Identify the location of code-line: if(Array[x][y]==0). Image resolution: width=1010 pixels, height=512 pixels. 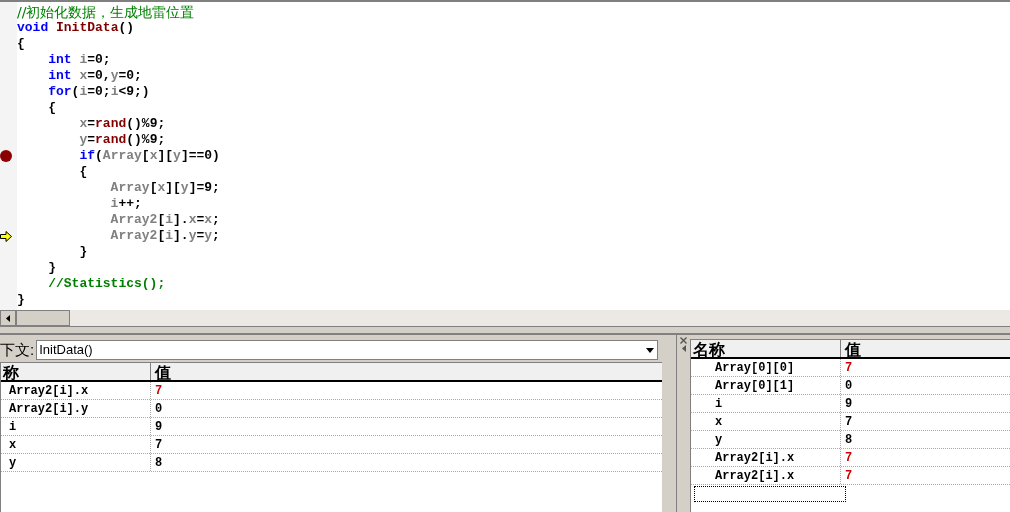
(149, 156).